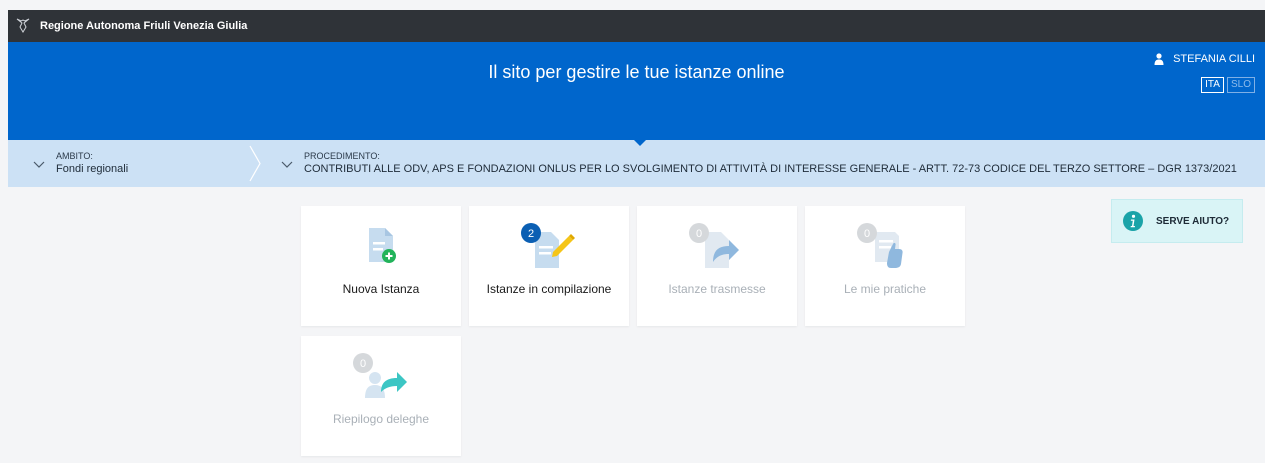  What do you see at coordinates (549, 289) in the screenshot?
I see `tile-label: Istanze in compilazione` at bounding box center [549, 289].